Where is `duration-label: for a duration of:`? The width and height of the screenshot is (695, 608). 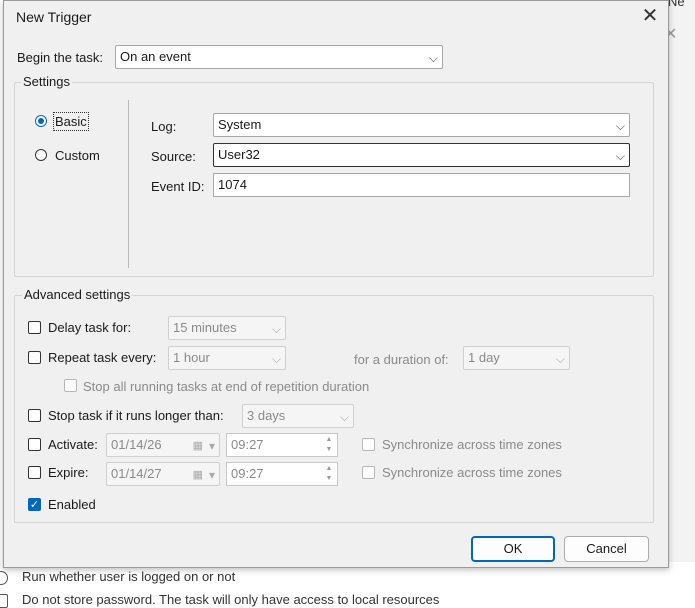
duration-label: for a duration of: is located at coordinates (401, 359).